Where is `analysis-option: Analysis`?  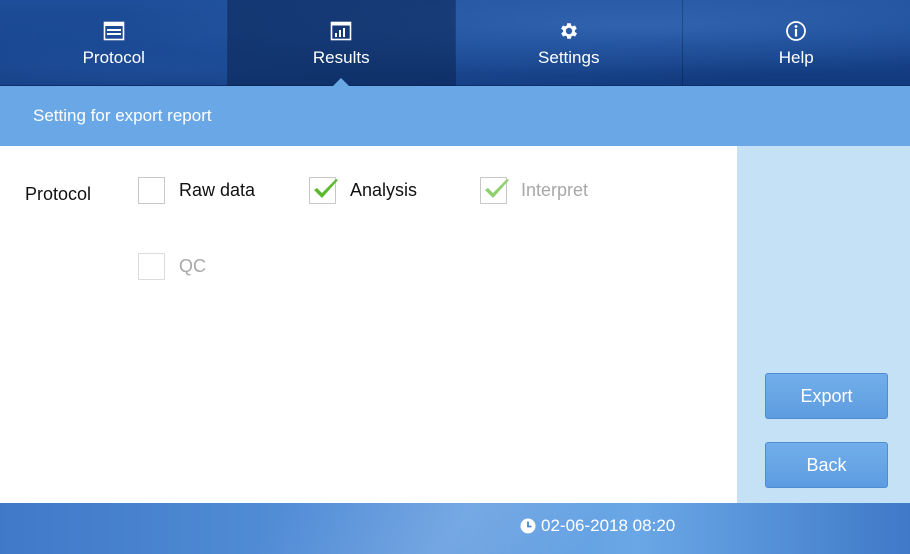 analysis-option: Analysis is located at coordinates (363, 190).